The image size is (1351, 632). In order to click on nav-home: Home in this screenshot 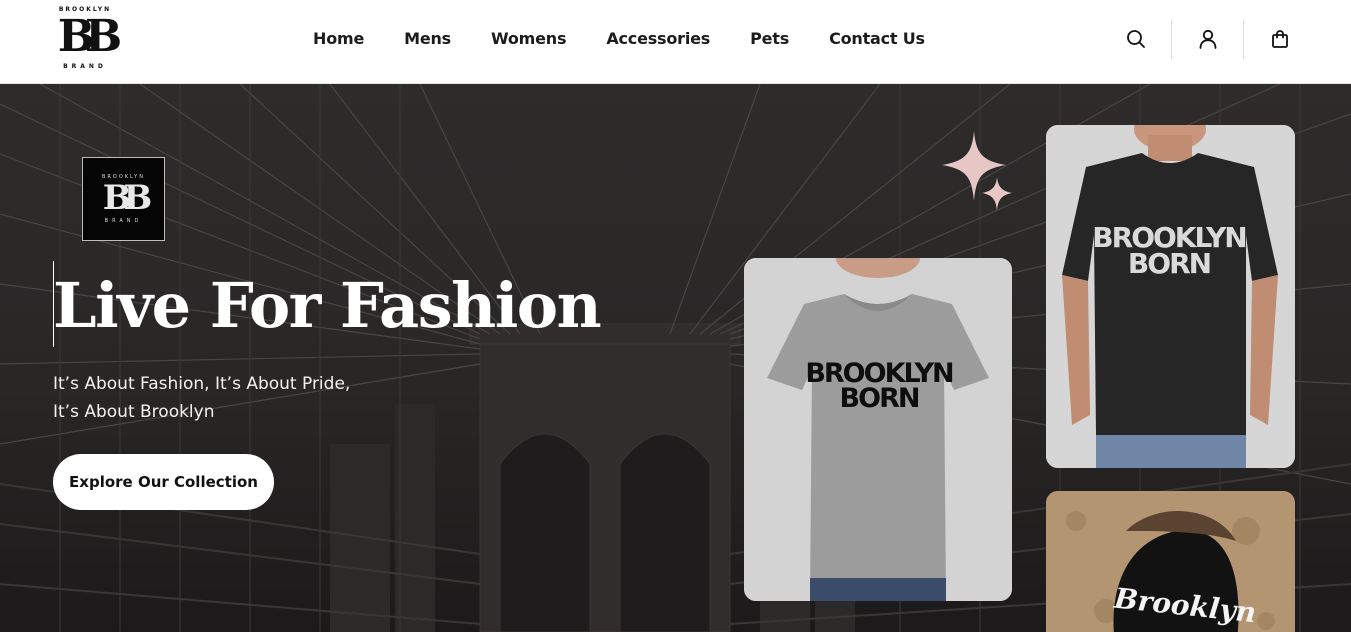, I will do `click(338, 39)`.